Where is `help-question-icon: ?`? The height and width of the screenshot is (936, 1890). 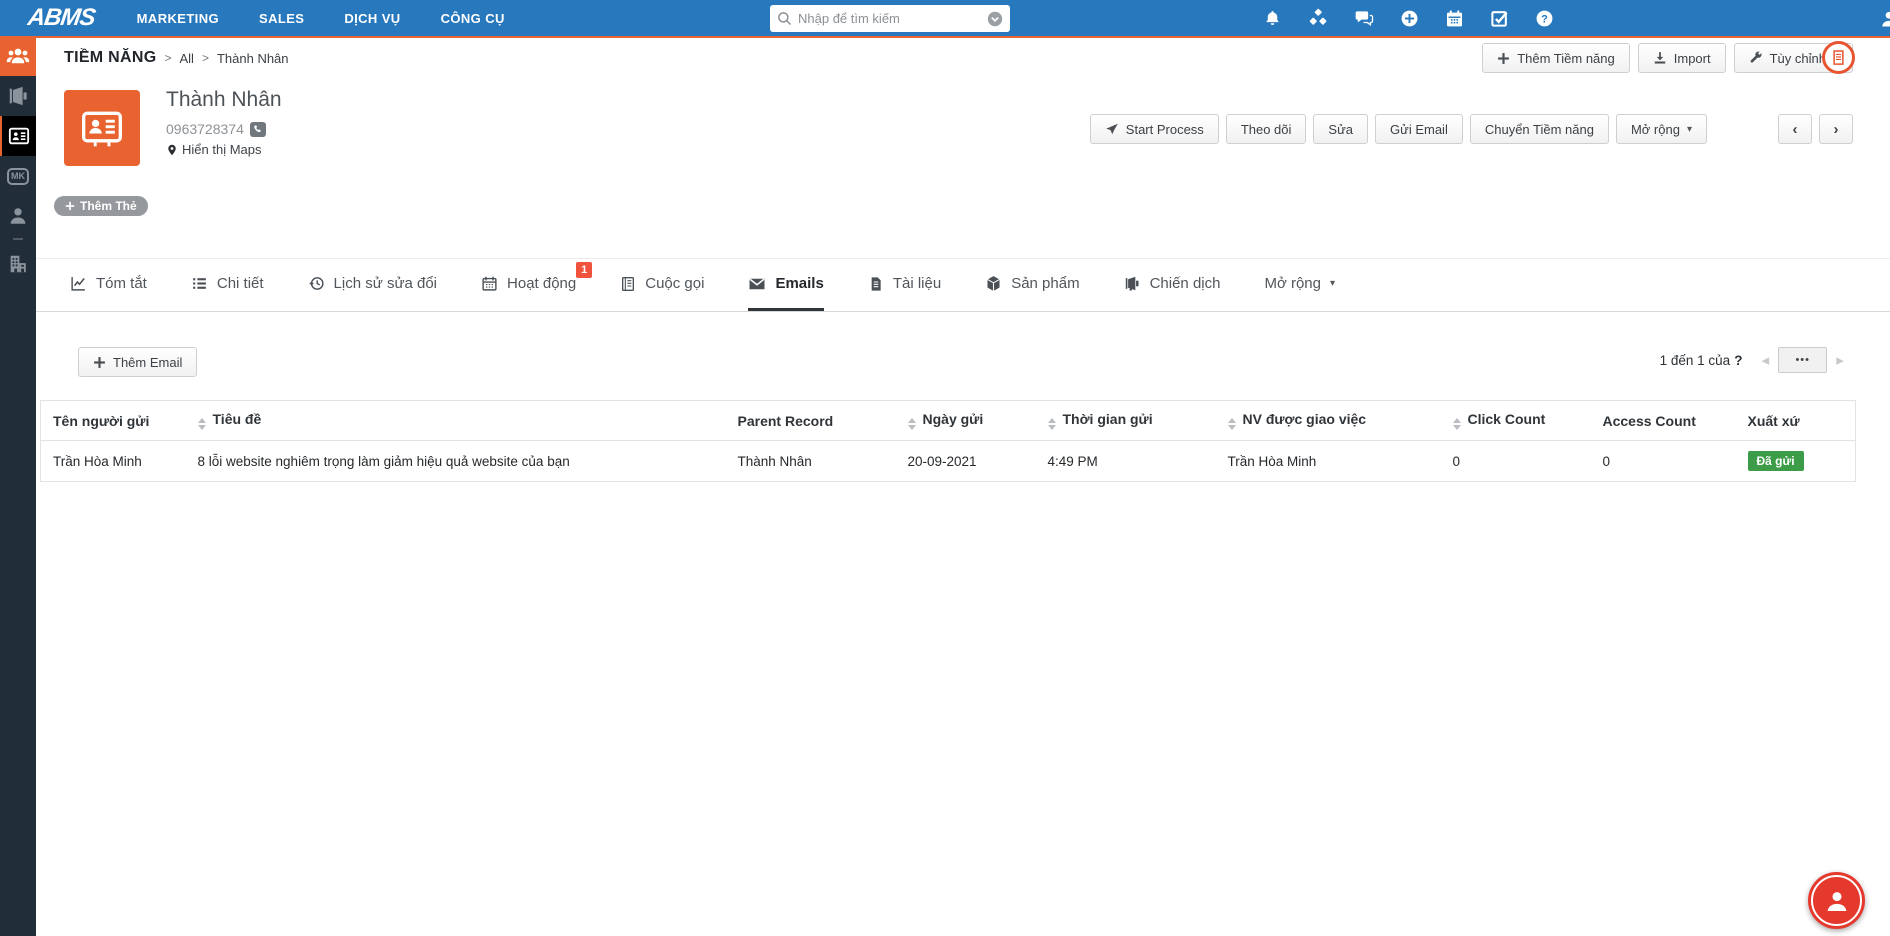 help-question-icon: ? is located at coordinates (1544, 18).